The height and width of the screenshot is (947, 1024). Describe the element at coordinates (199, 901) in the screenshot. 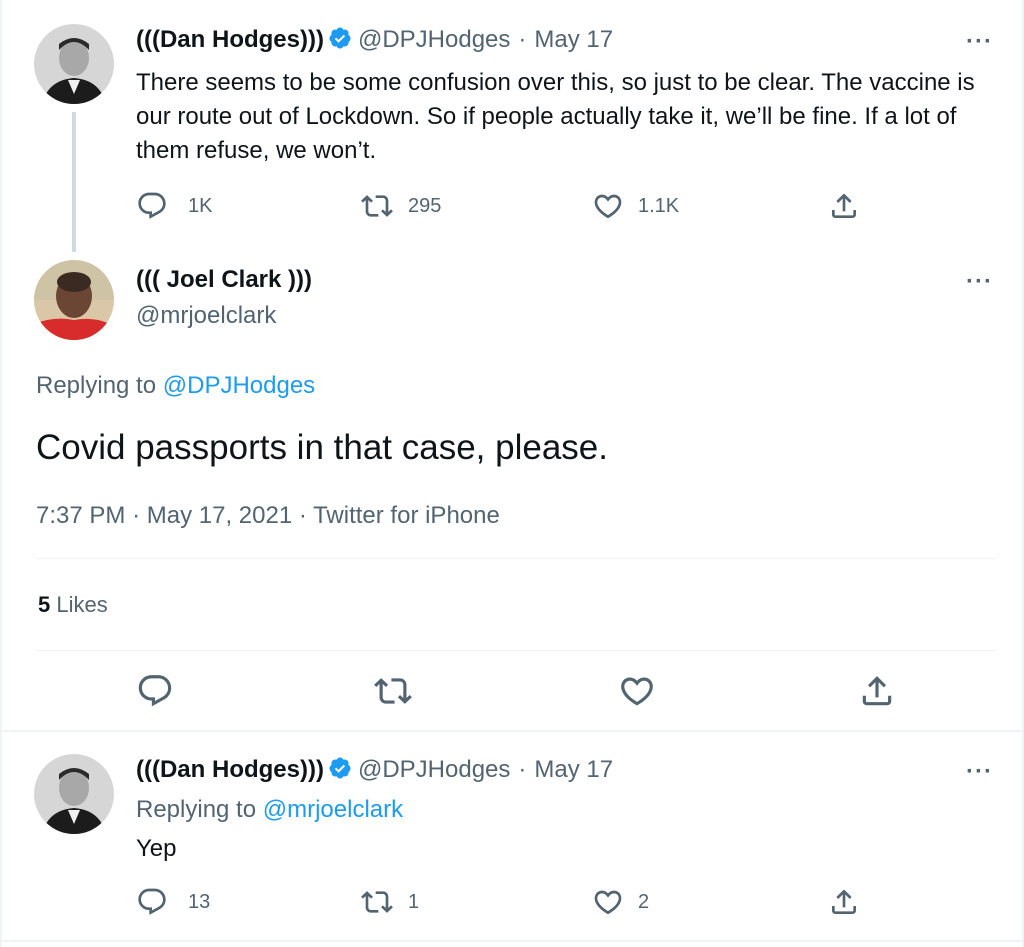

I see `reply-count: 13` at that location.